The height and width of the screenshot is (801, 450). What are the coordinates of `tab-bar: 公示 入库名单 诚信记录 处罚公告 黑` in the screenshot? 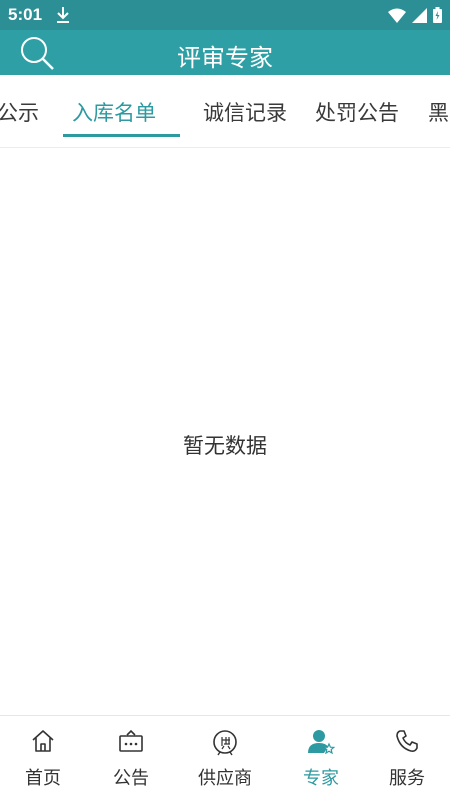 It's located at (225, 111).